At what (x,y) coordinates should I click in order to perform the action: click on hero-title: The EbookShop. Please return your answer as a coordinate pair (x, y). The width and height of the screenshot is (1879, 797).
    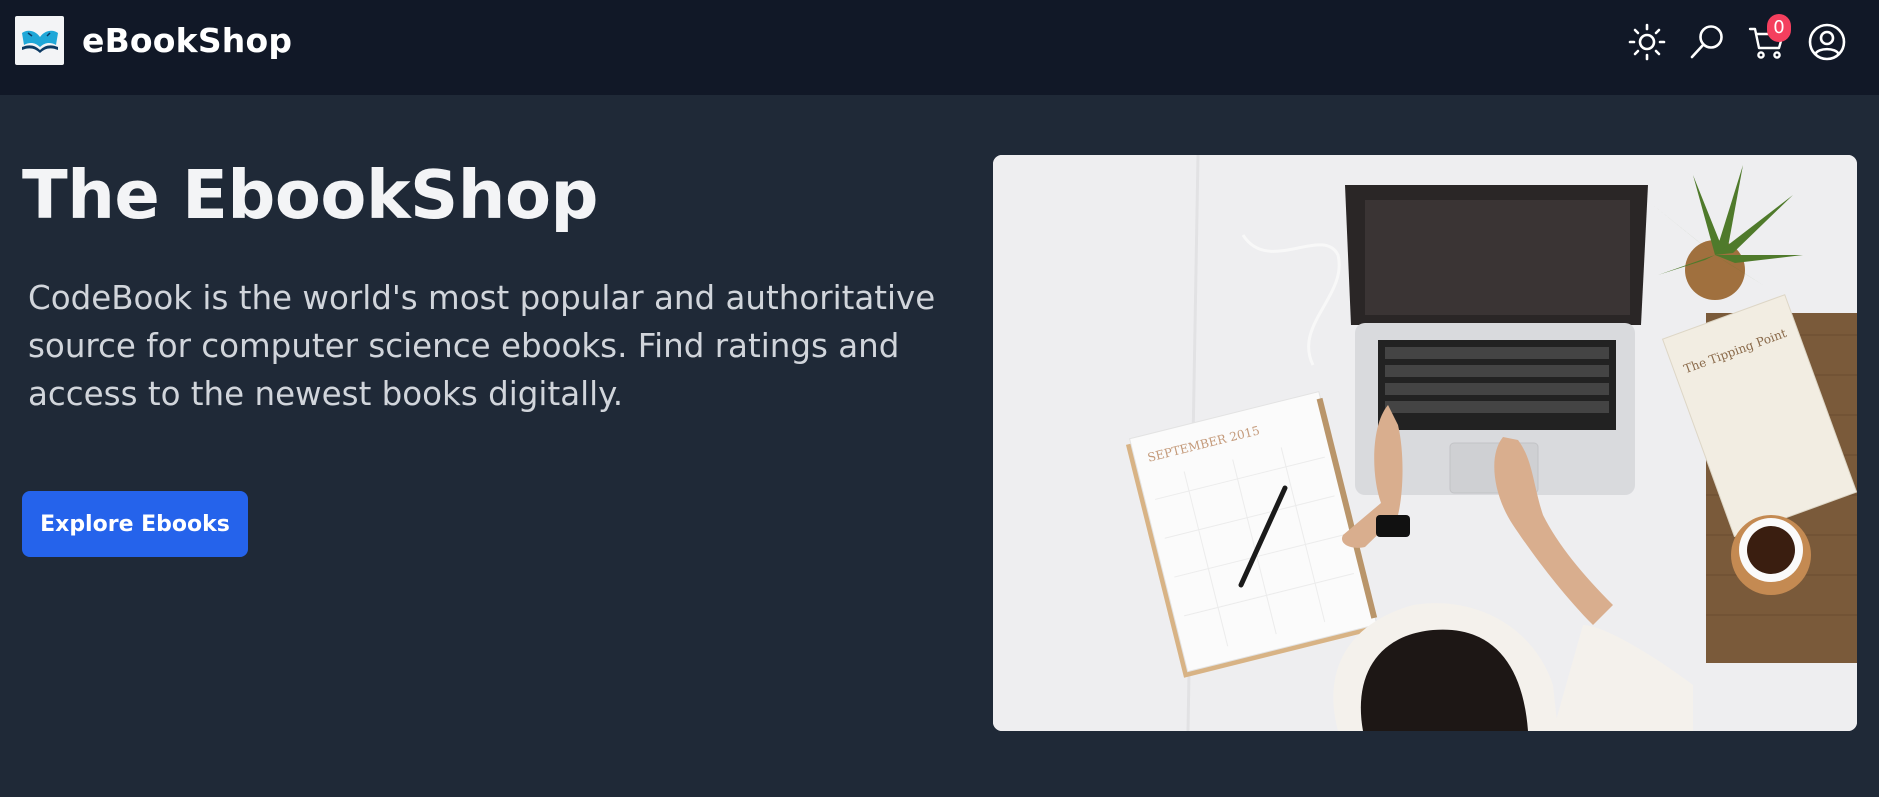
    Looking at the image, I should click on (310, 195).